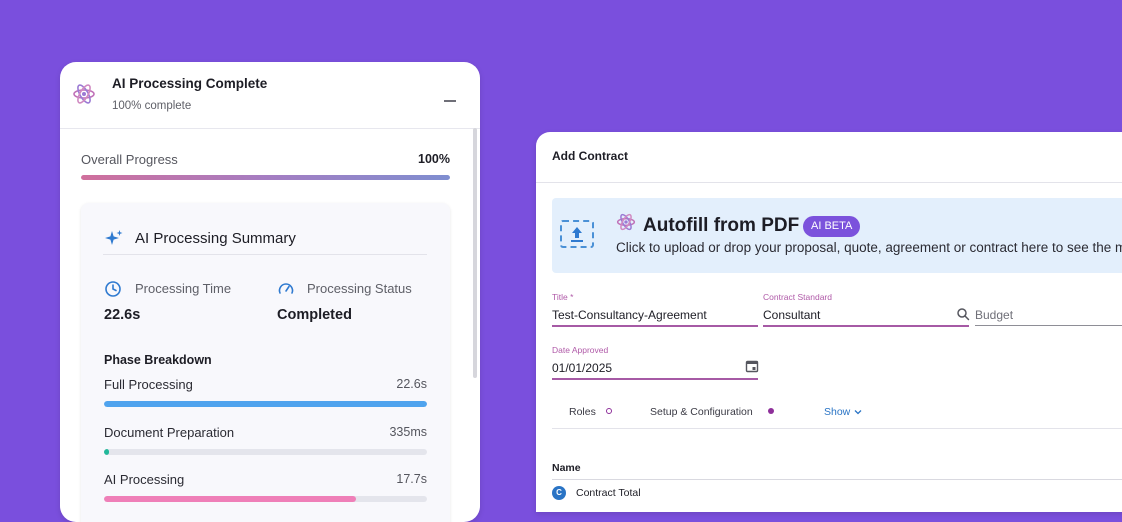  I want to click on processing-time-label: Processing Time, so click(183, 288).